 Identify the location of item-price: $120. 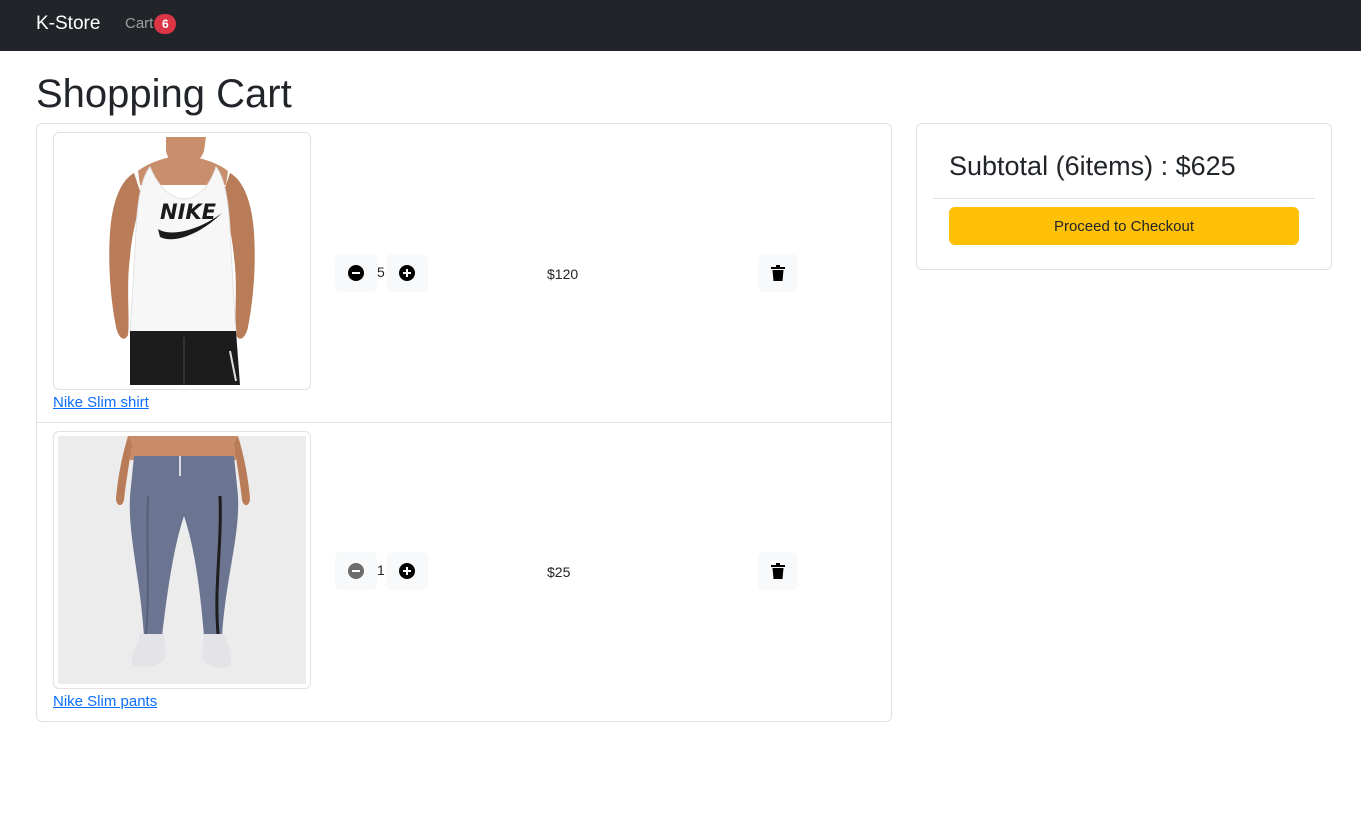
(563, 274).